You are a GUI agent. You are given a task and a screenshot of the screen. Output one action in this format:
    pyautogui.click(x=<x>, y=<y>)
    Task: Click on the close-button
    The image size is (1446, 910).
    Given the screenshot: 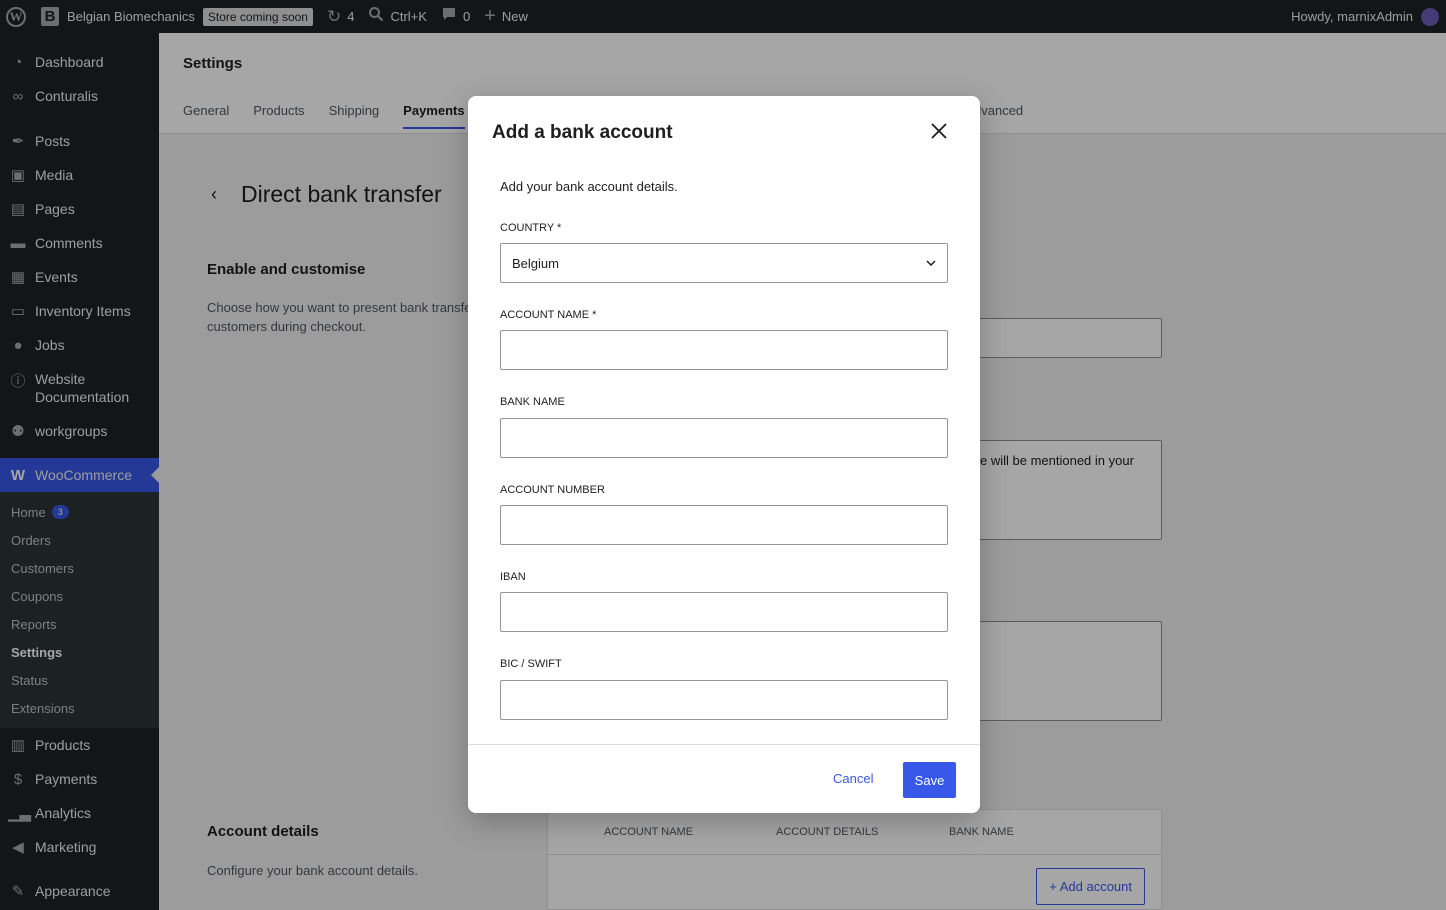 What is the action you would take?
    pyautogui.click(x=939, y=131)
    